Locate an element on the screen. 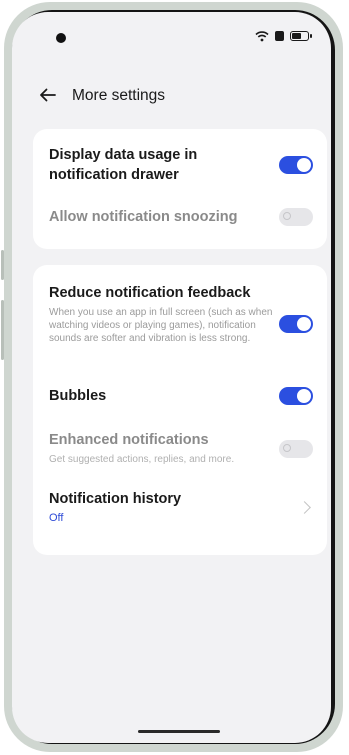 The image size is (349, 755). setting-title: Reduce notification feedback is located at coordinates (150, 293).